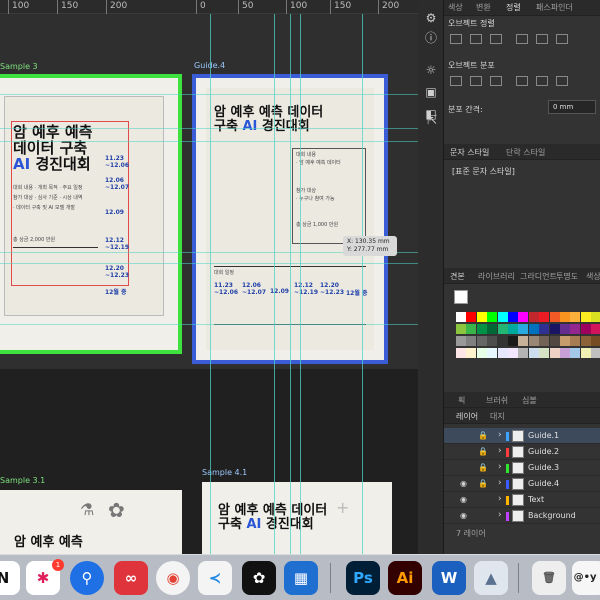 This screenshot has height=600, width=600. I want to click on info-icon: ⓘ, so click(431, 38).